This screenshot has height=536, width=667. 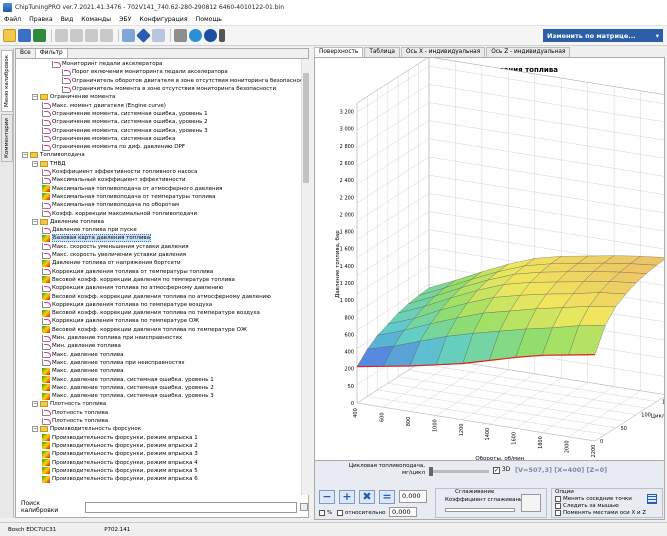 I want to click on menu-config: Конфигурация, so click(x=163, y=19).